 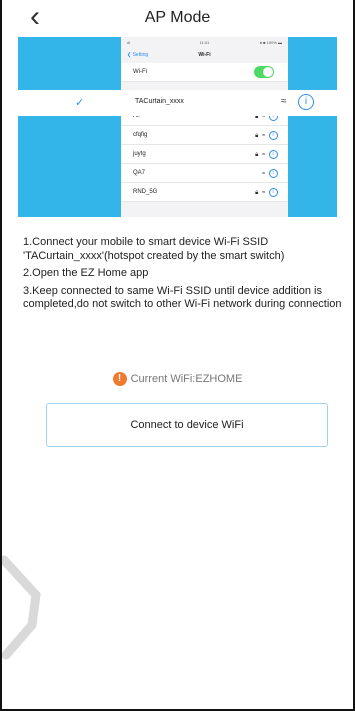 I want to click on selected-network-row: ✓ TACurtain_xxxx ≈ i, so click(x=177, y=103).